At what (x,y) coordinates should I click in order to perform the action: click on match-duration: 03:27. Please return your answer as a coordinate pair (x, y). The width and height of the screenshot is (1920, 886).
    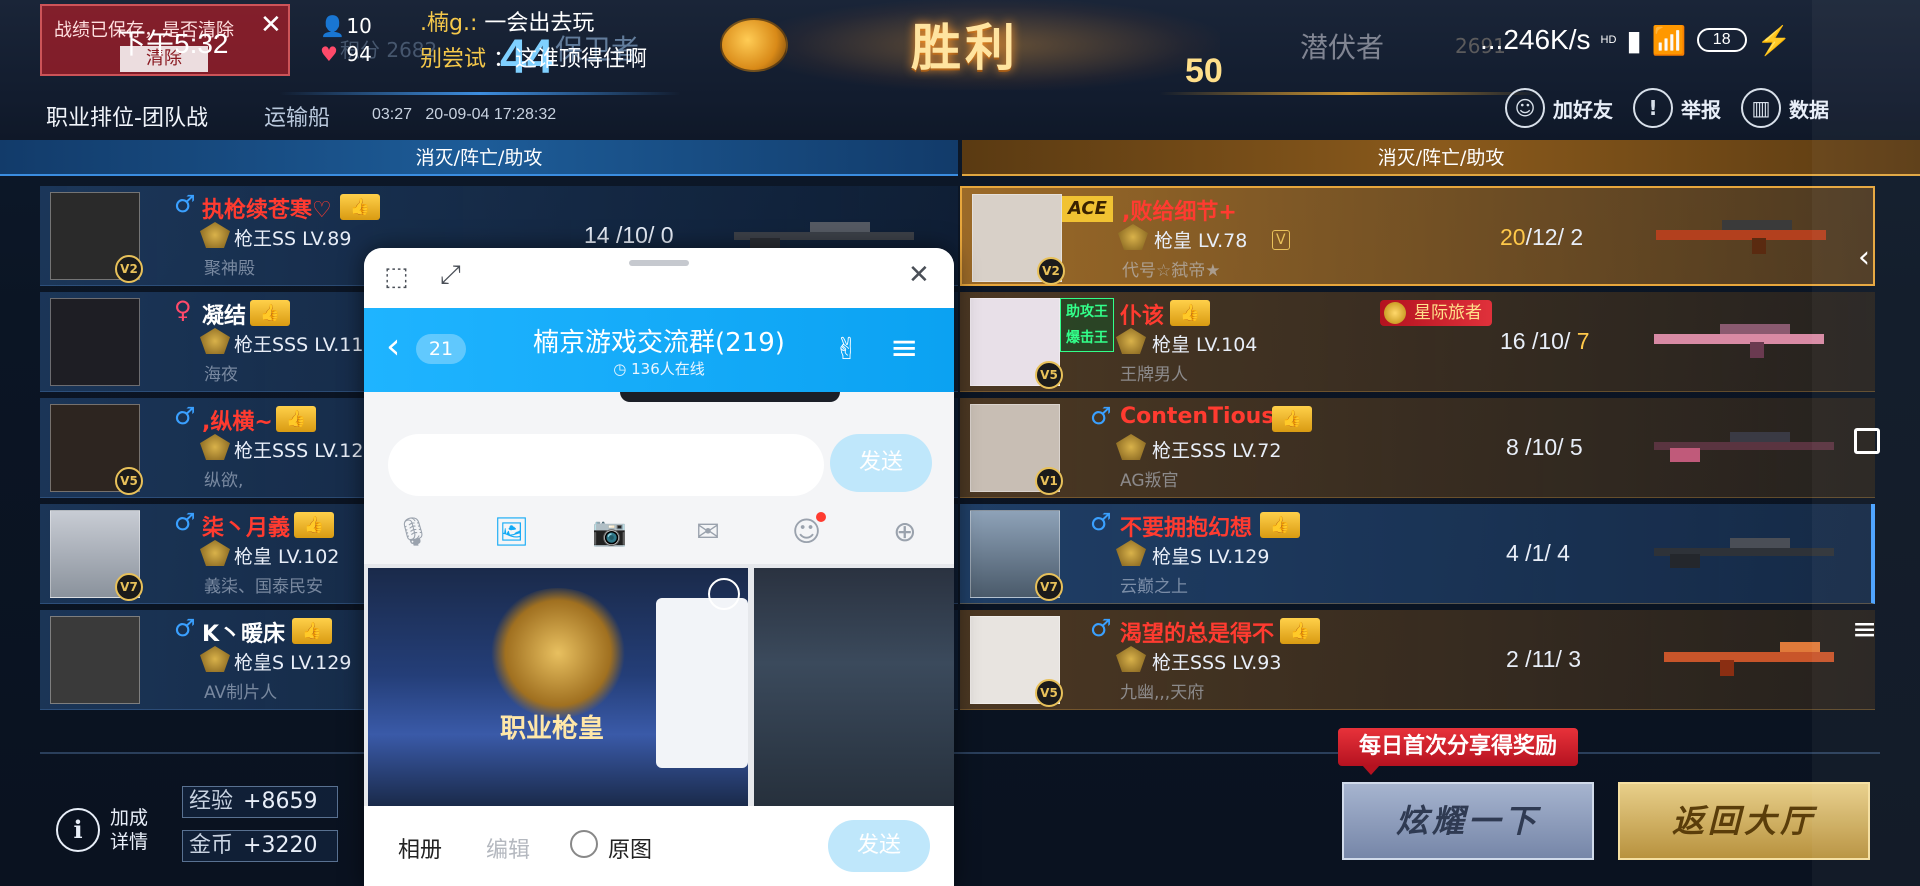
    Looking at the image, I should click on (392, 114).